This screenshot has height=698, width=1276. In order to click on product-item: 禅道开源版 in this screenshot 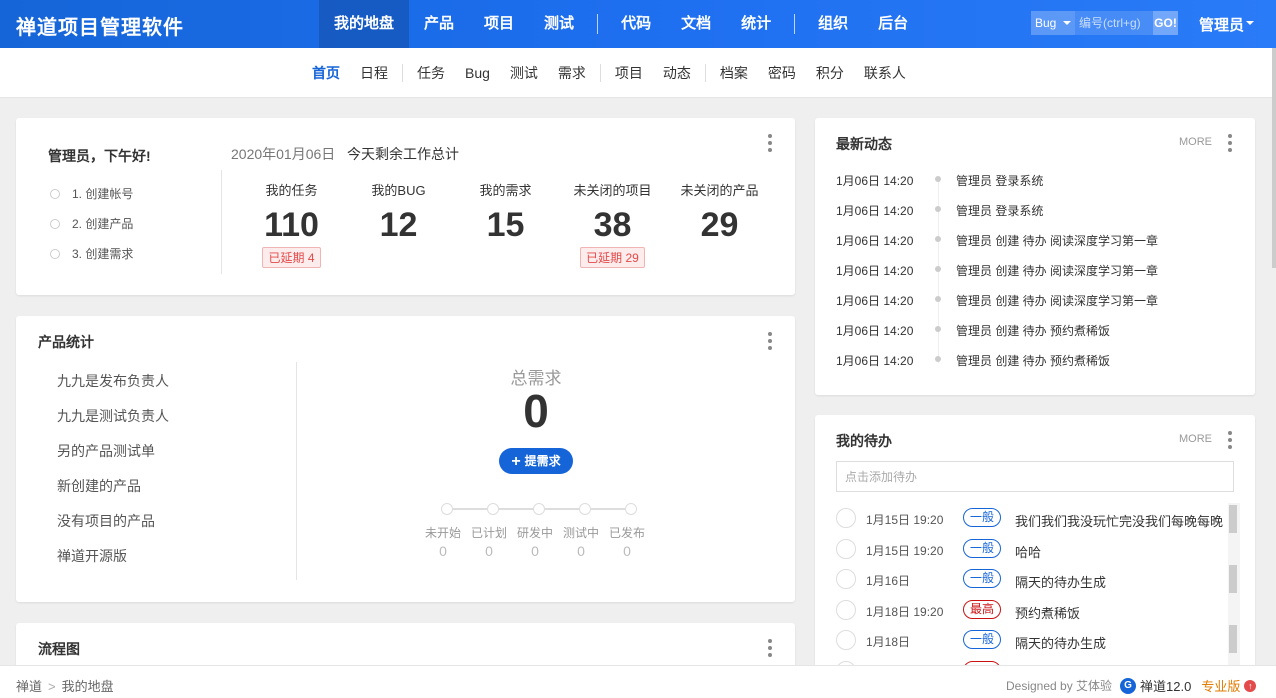, I will do `click(113, 563)`.